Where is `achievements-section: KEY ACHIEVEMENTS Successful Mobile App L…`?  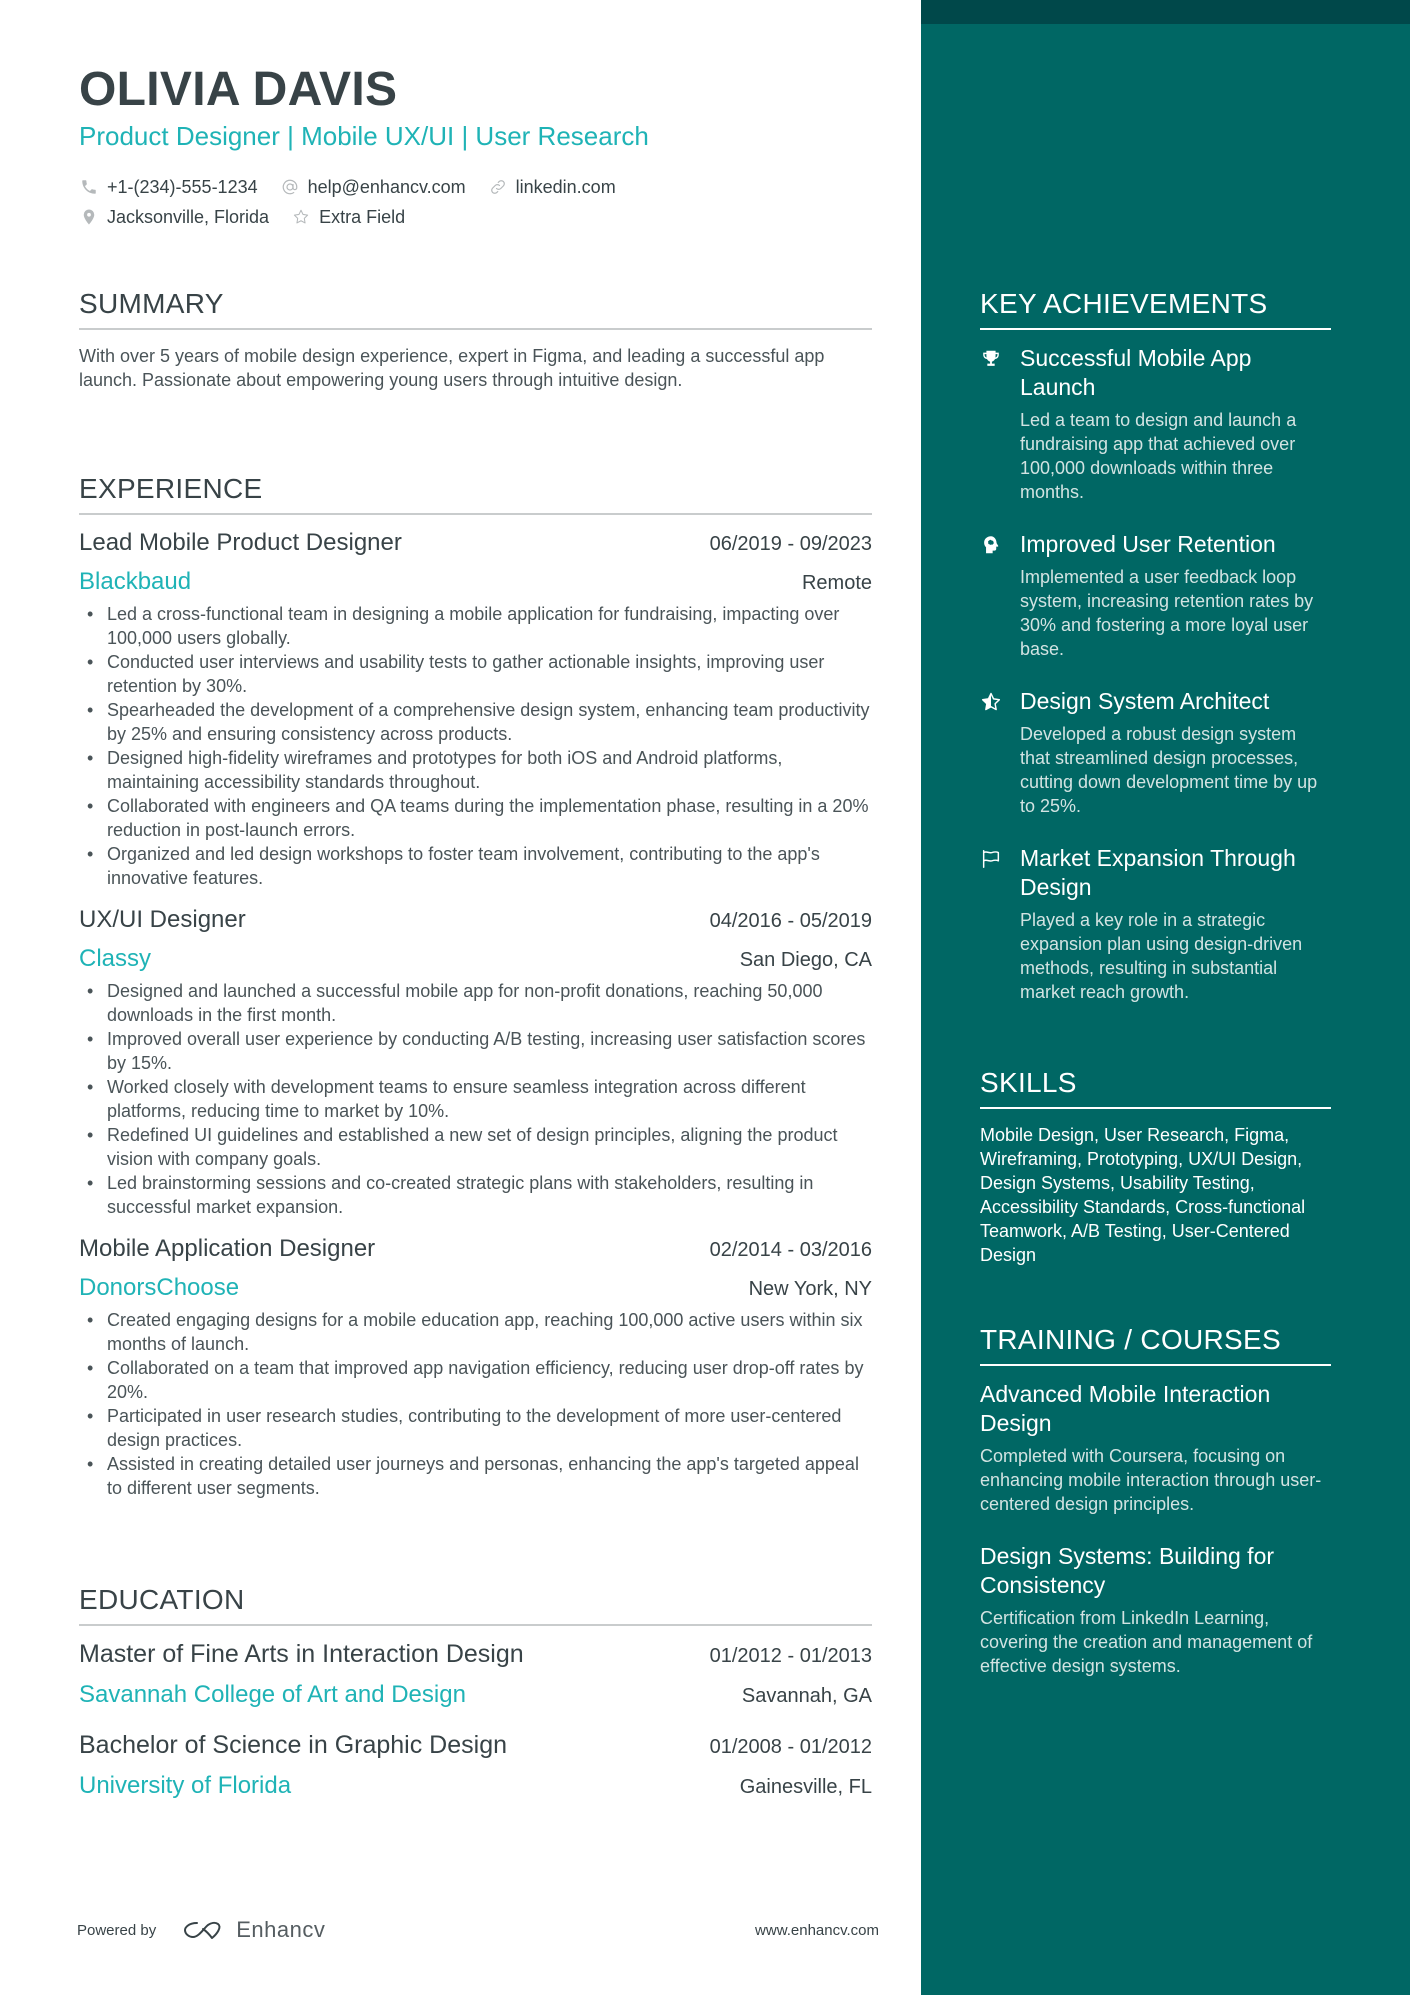
achievements-section: KEY ACHIEVEMENTS Successful Mobile App L… is located at coordinates (1155, 659).